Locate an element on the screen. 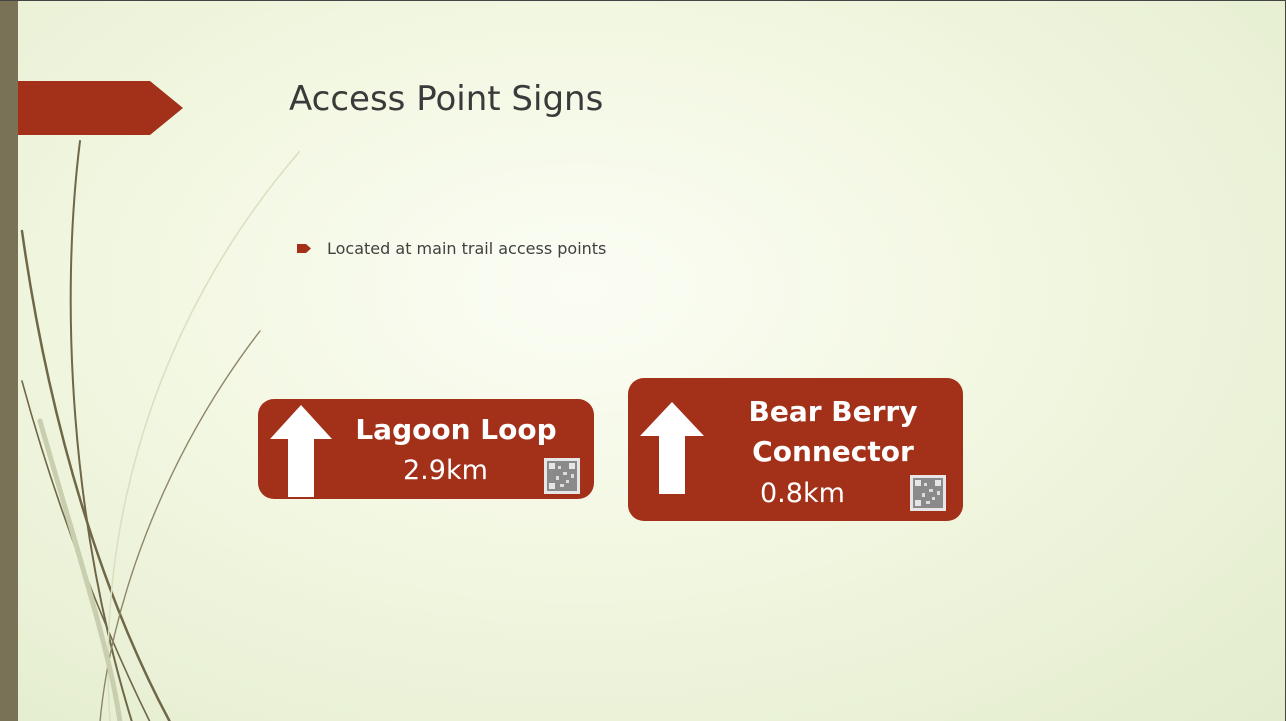 This screenshot has width=1286, height=721. sign-distance: 2.9km is located at coordinates (445, 470).